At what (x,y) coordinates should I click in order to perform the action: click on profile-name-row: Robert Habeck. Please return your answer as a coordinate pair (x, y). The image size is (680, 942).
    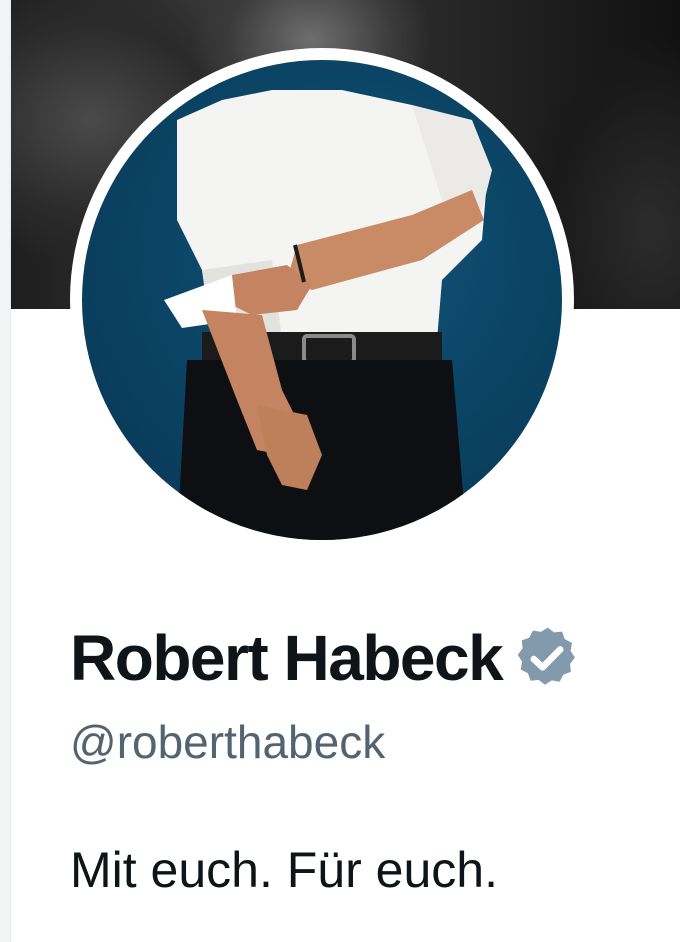
    Looking at the image, I should click on (325, 658).